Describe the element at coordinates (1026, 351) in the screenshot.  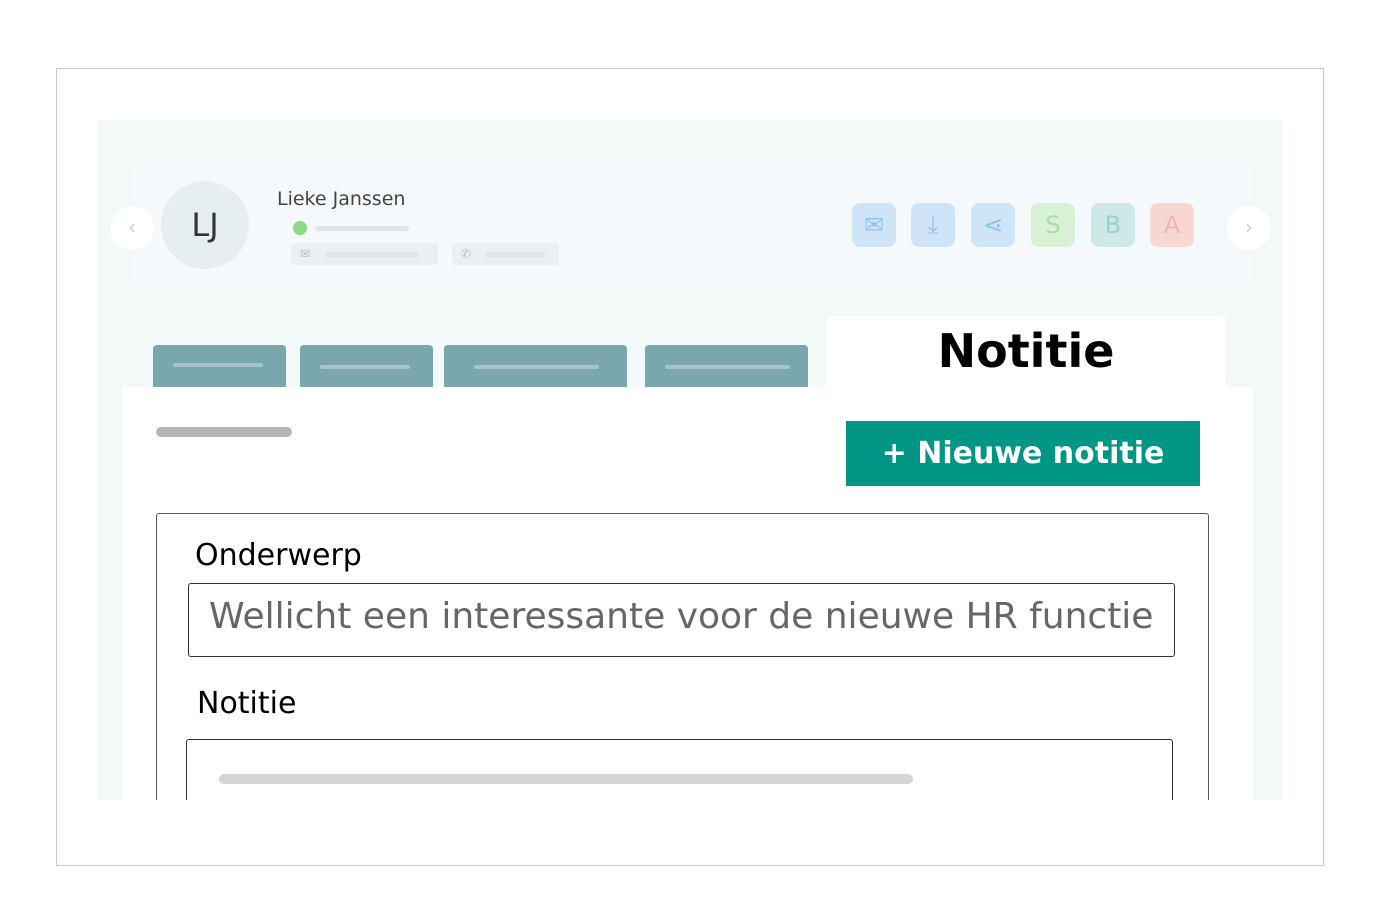
I see `tab-notitie-label: Notitie` at that location.